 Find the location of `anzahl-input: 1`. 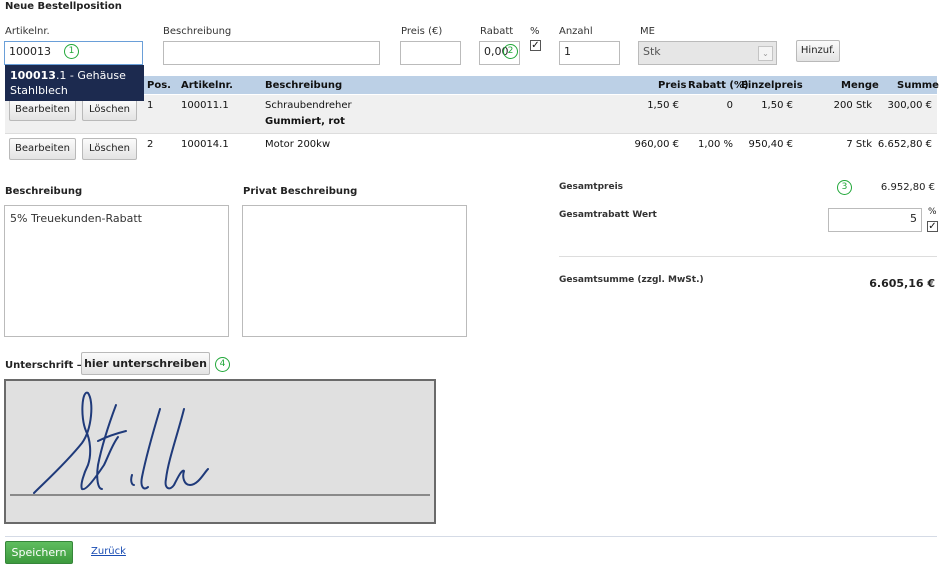

anzahl-input: 1 is located at coordinates (589, 53).